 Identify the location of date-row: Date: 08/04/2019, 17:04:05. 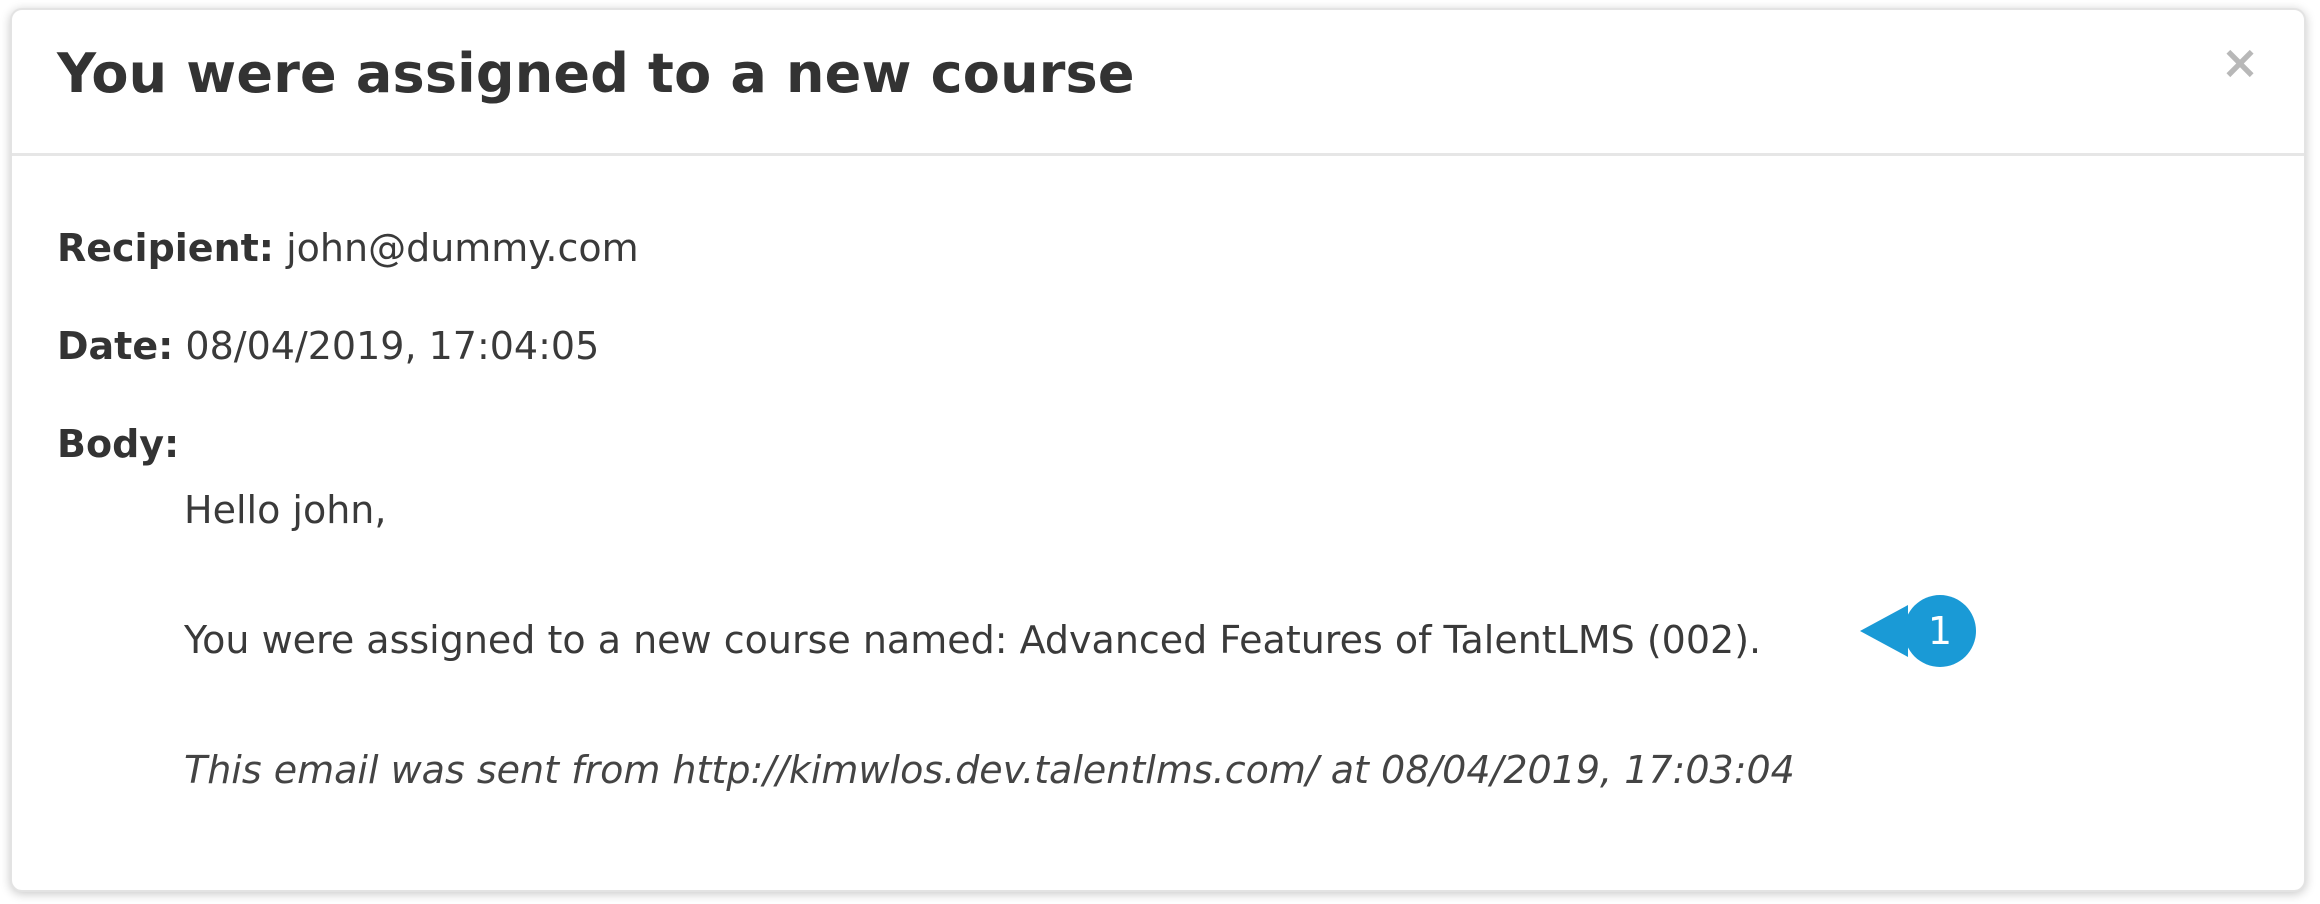
(328, 346).